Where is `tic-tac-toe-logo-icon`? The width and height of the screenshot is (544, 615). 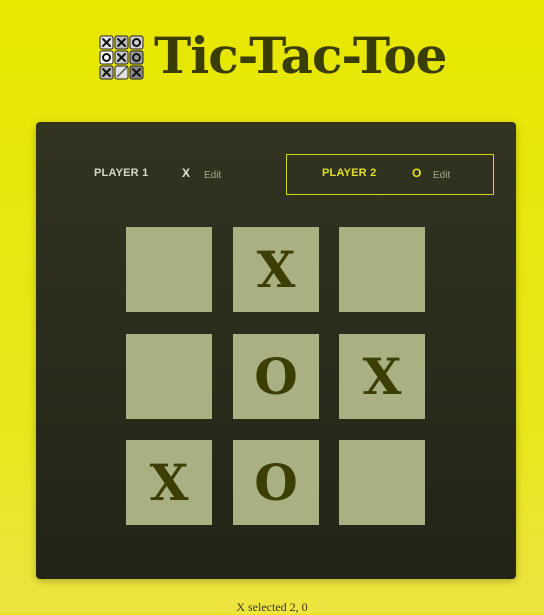
tic-tac-toe-logo-icon is located at coordinates (121, 57).